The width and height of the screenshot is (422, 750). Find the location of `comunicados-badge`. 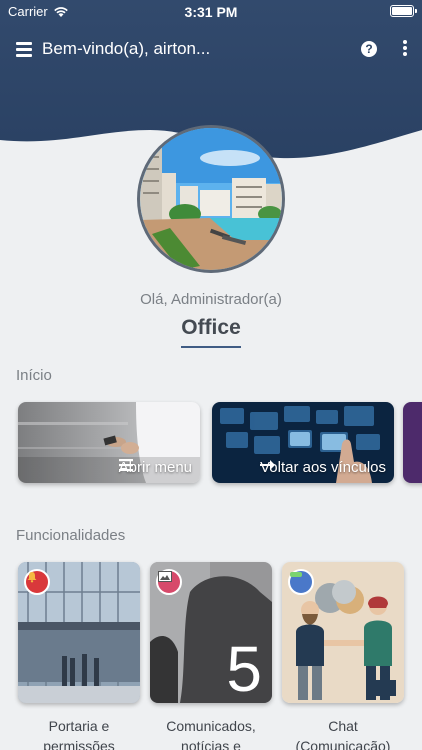

comunicados-badge is located at coordinates (169, 582).